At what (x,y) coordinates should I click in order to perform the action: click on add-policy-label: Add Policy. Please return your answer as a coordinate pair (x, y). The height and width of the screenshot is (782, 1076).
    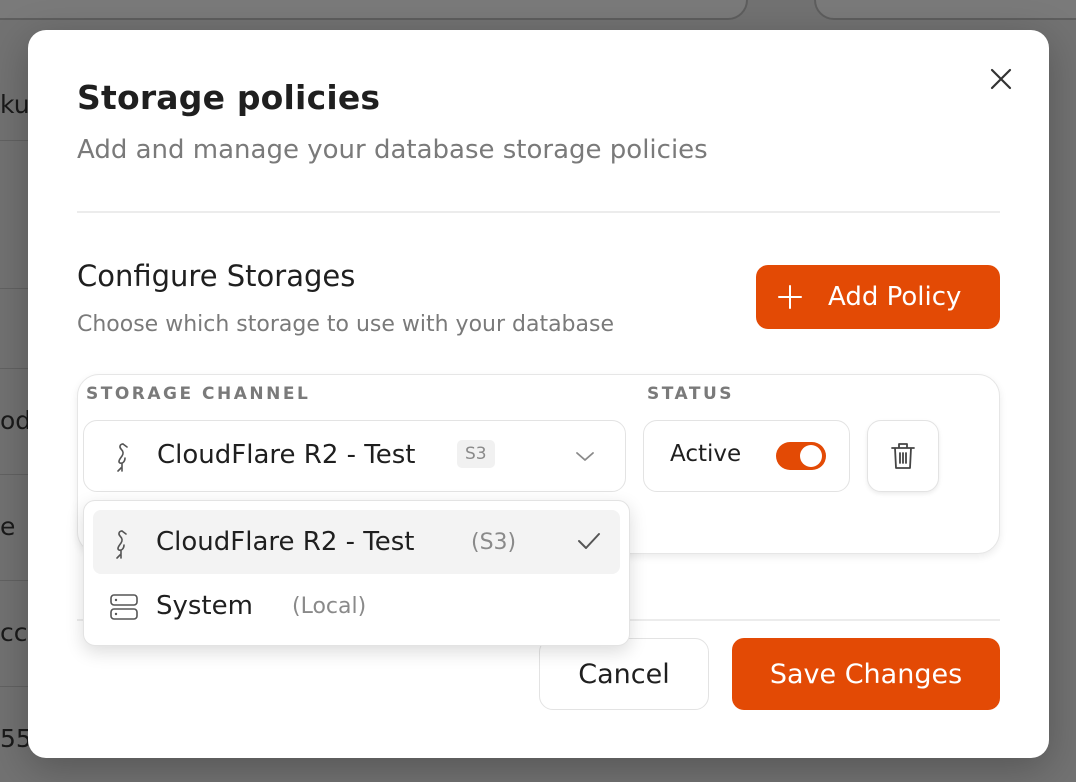
    Looking at the image, I should click on (895, 297).